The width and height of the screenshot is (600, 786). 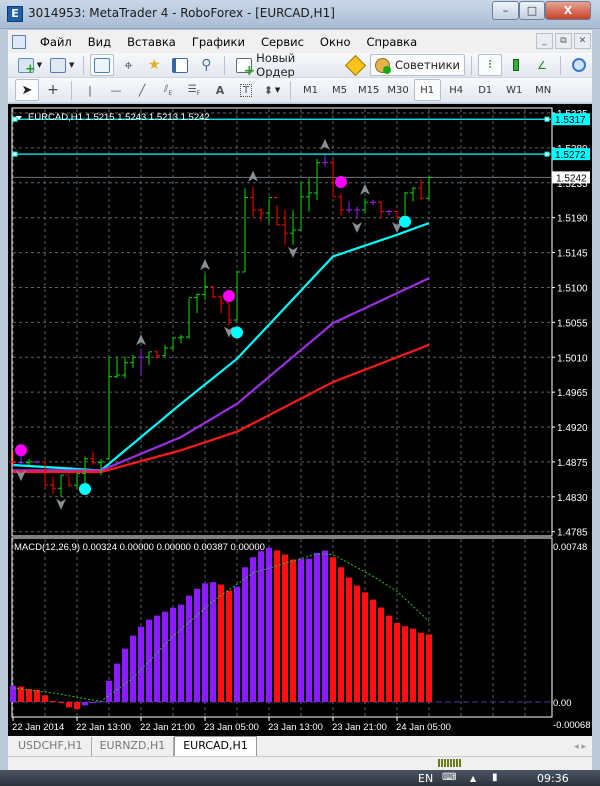 What do you see at coordinates (206, 65) in the screenshot?
I see `strategy-tester-button: ⚲` at bounding box center [206, 65].